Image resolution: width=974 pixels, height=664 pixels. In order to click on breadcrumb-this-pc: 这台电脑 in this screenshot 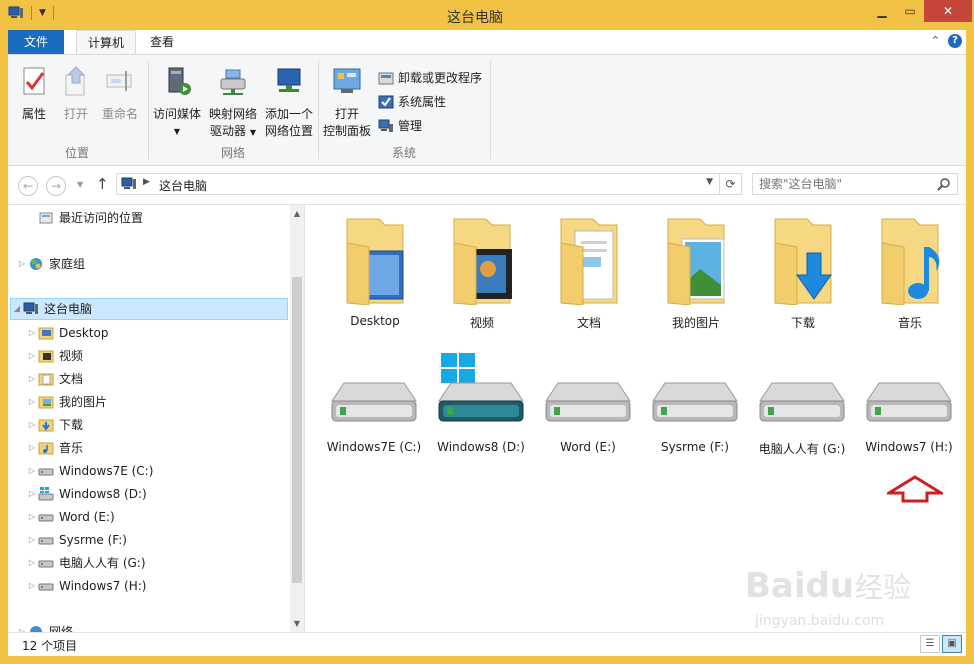, I will do `click(183, 185)`.